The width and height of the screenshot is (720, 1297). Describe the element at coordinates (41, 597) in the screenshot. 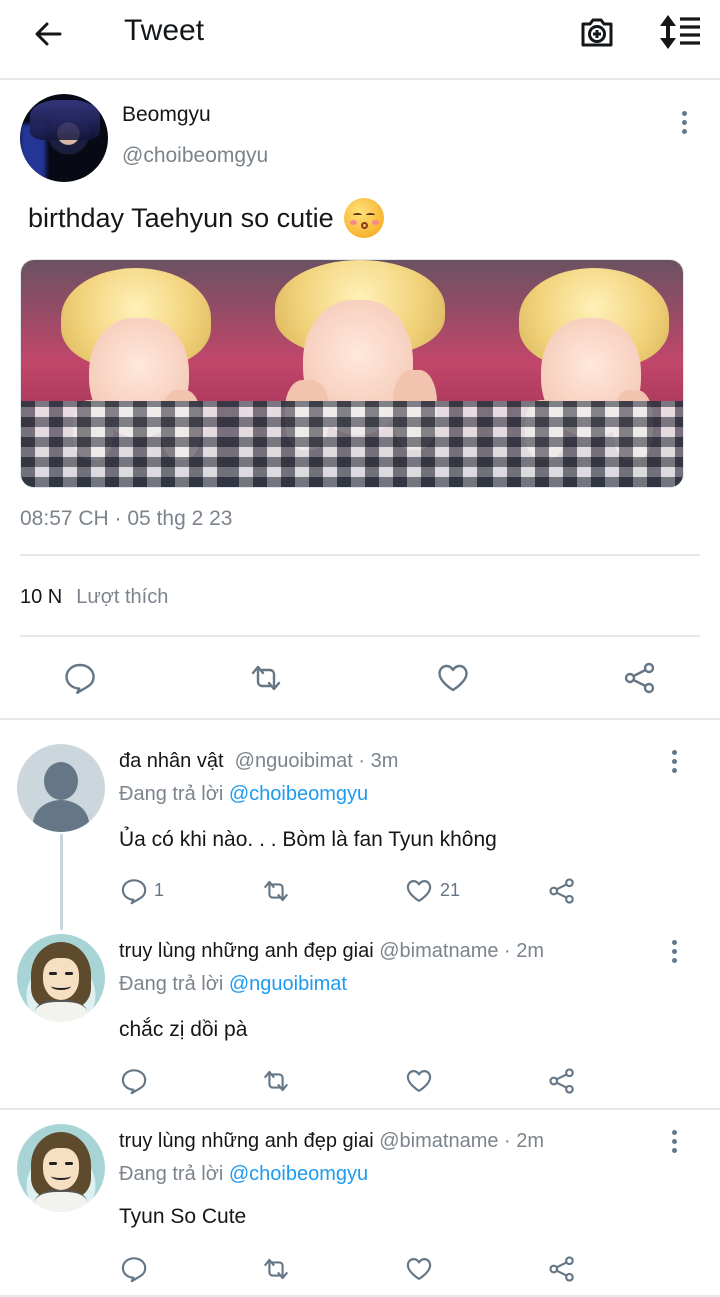

I see `likes-count: 10 N` at that location.